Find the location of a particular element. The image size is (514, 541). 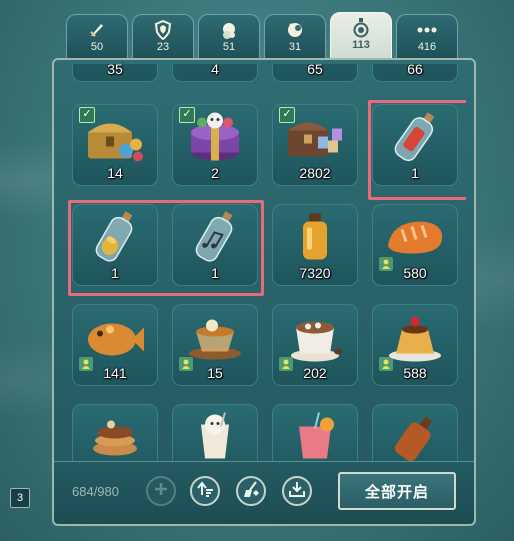

tab-moon: 31 is located at coordinates (295, 37).